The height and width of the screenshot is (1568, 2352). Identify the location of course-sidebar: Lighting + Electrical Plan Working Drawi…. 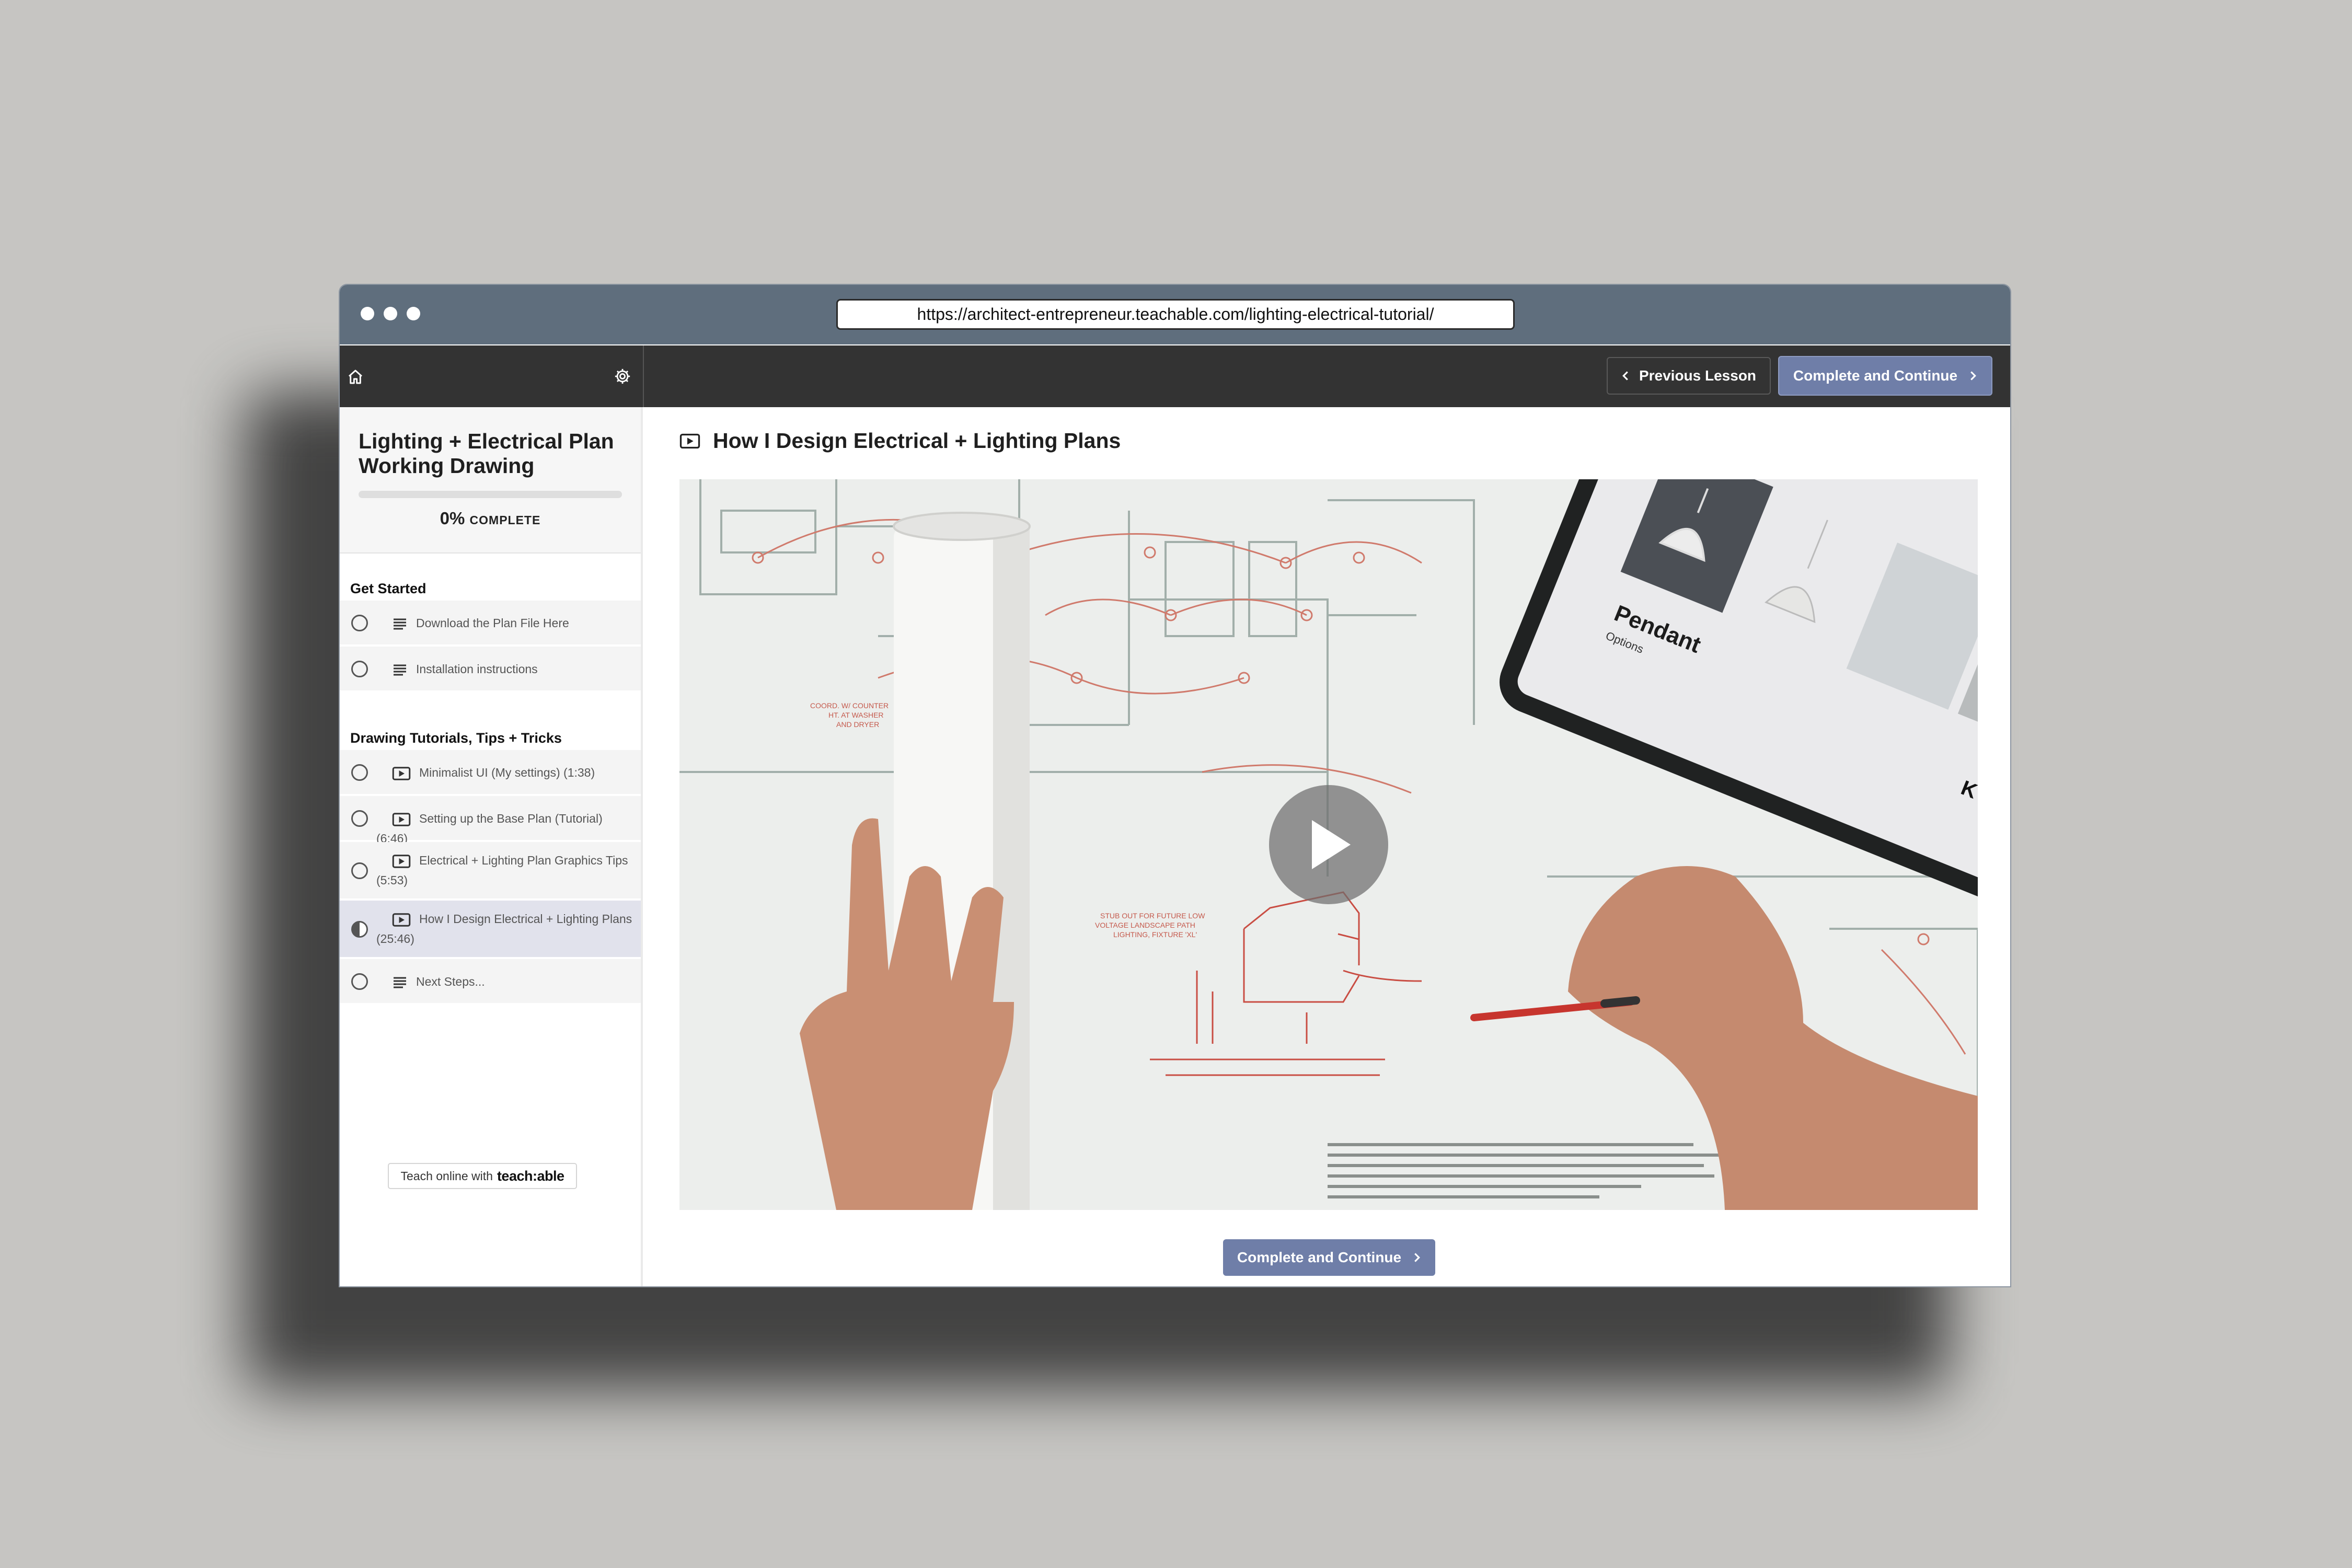
(491, 846).